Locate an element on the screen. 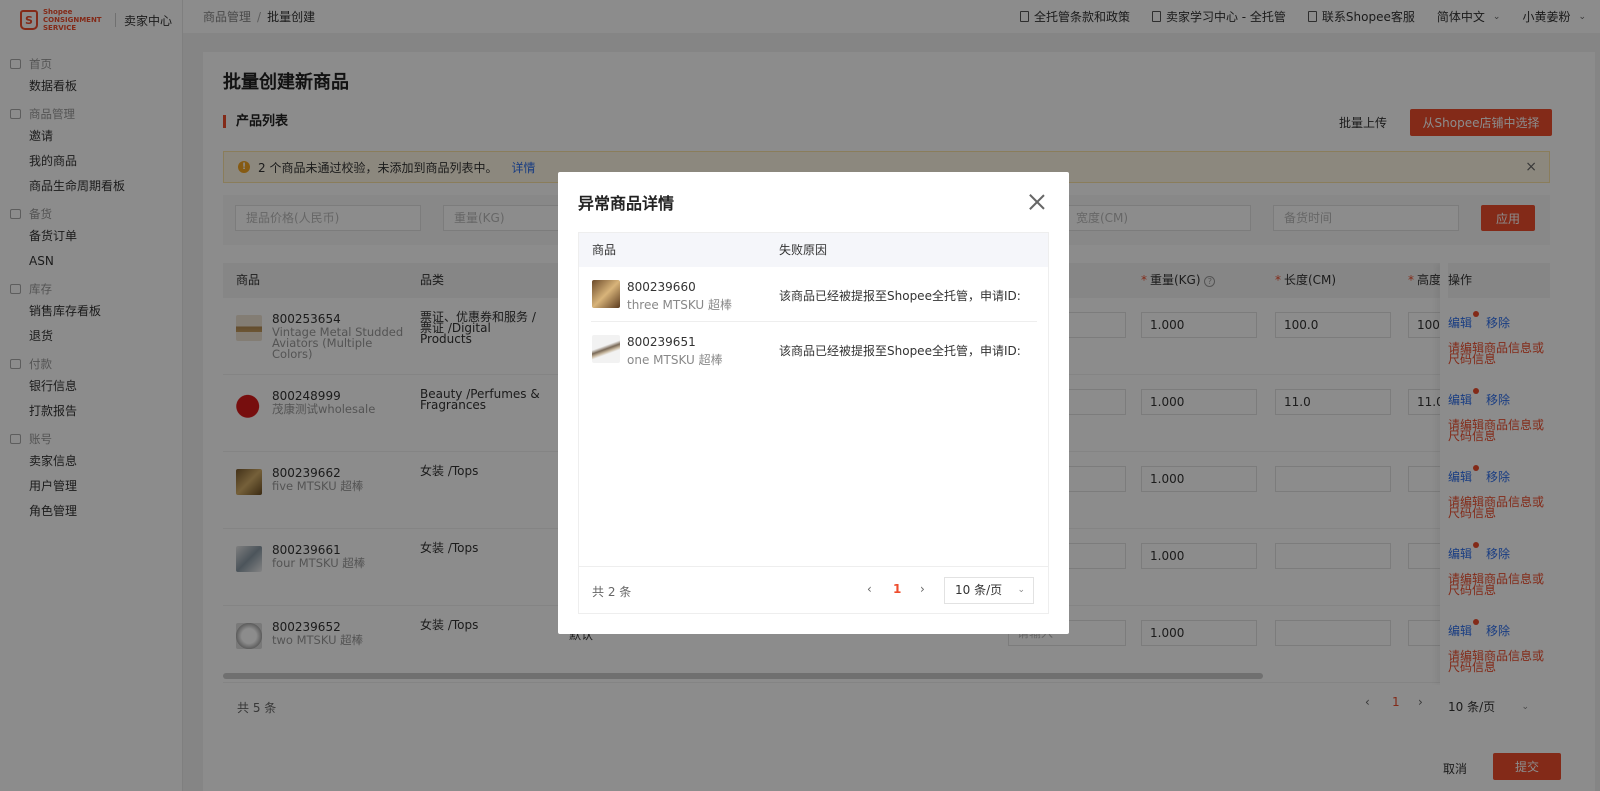 The image size is (1600, 791). column-header-reason: 失败原因 is located at coordinates (803, 250).